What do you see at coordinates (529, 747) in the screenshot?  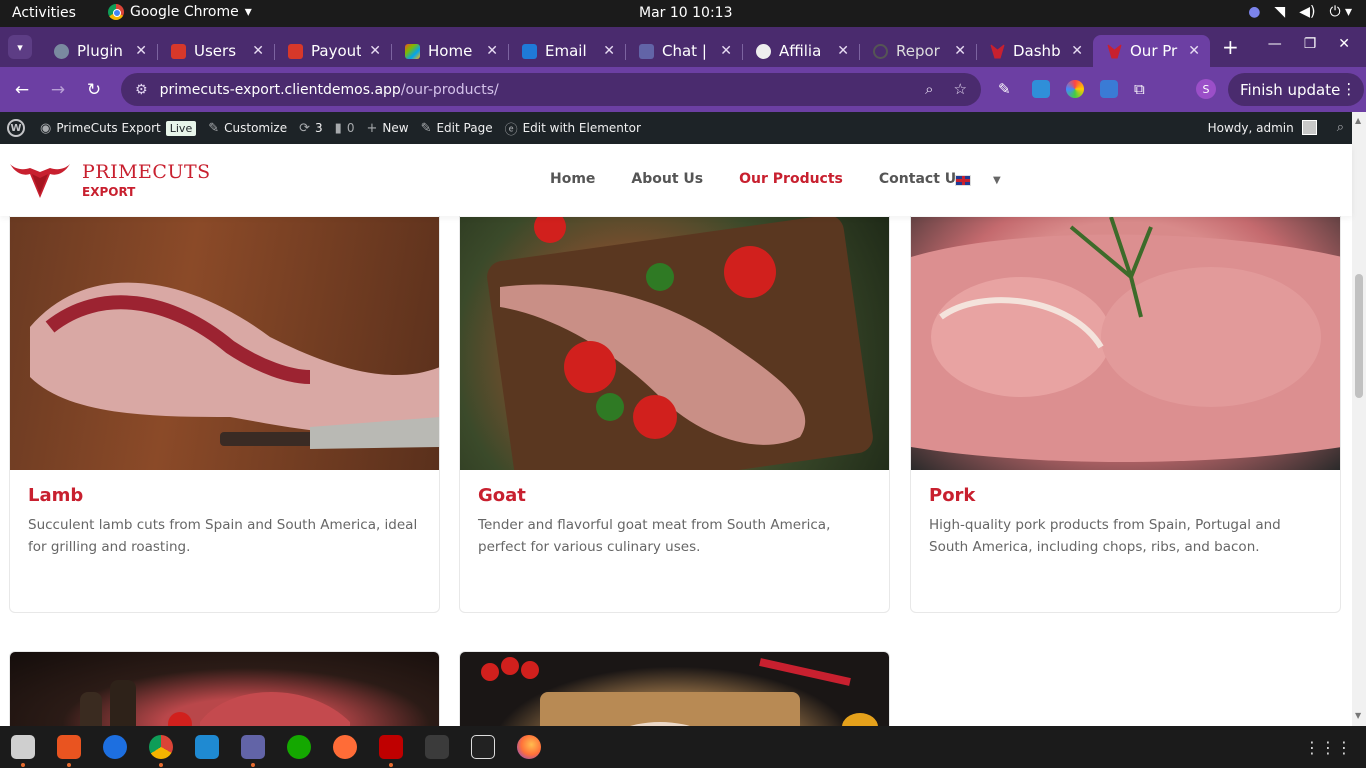 I see `firefox-icon` at bounding box center [529, 747].